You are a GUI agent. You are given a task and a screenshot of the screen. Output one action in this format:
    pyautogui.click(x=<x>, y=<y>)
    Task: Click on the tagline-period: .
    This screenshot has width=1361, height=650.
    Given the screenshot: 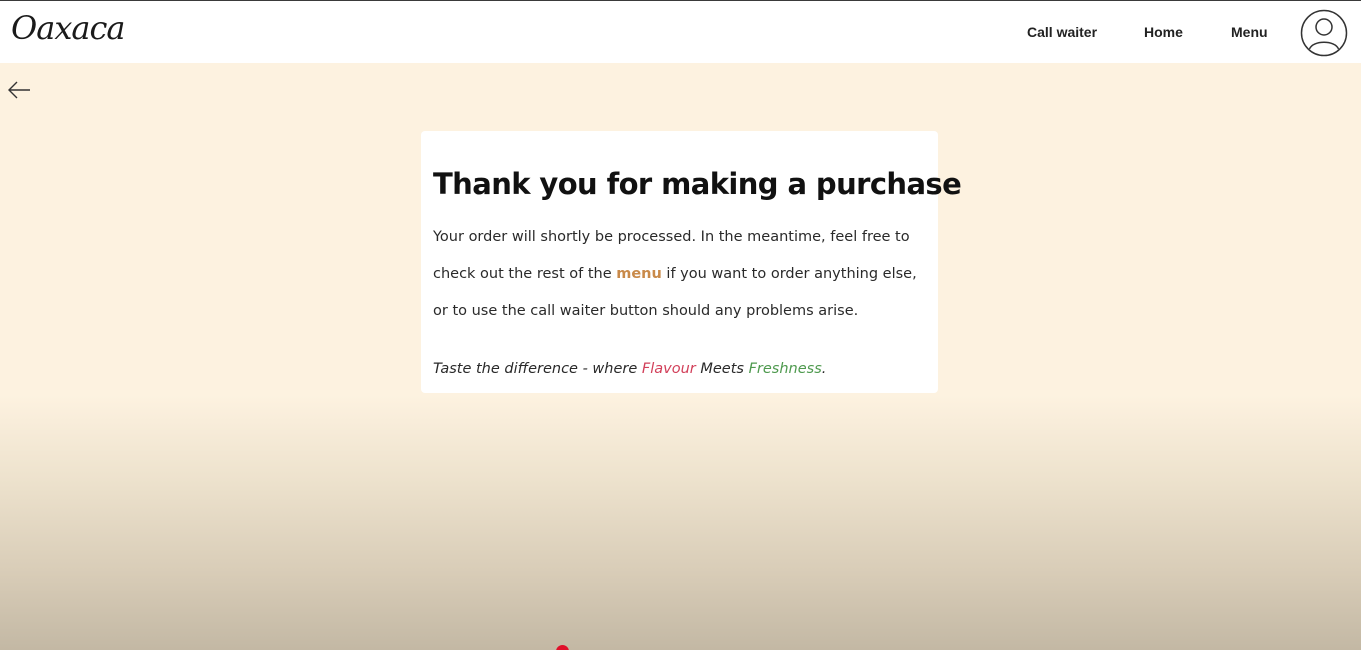 What is the action you would take?
    pyautogui.click(x=824, y=369)
    